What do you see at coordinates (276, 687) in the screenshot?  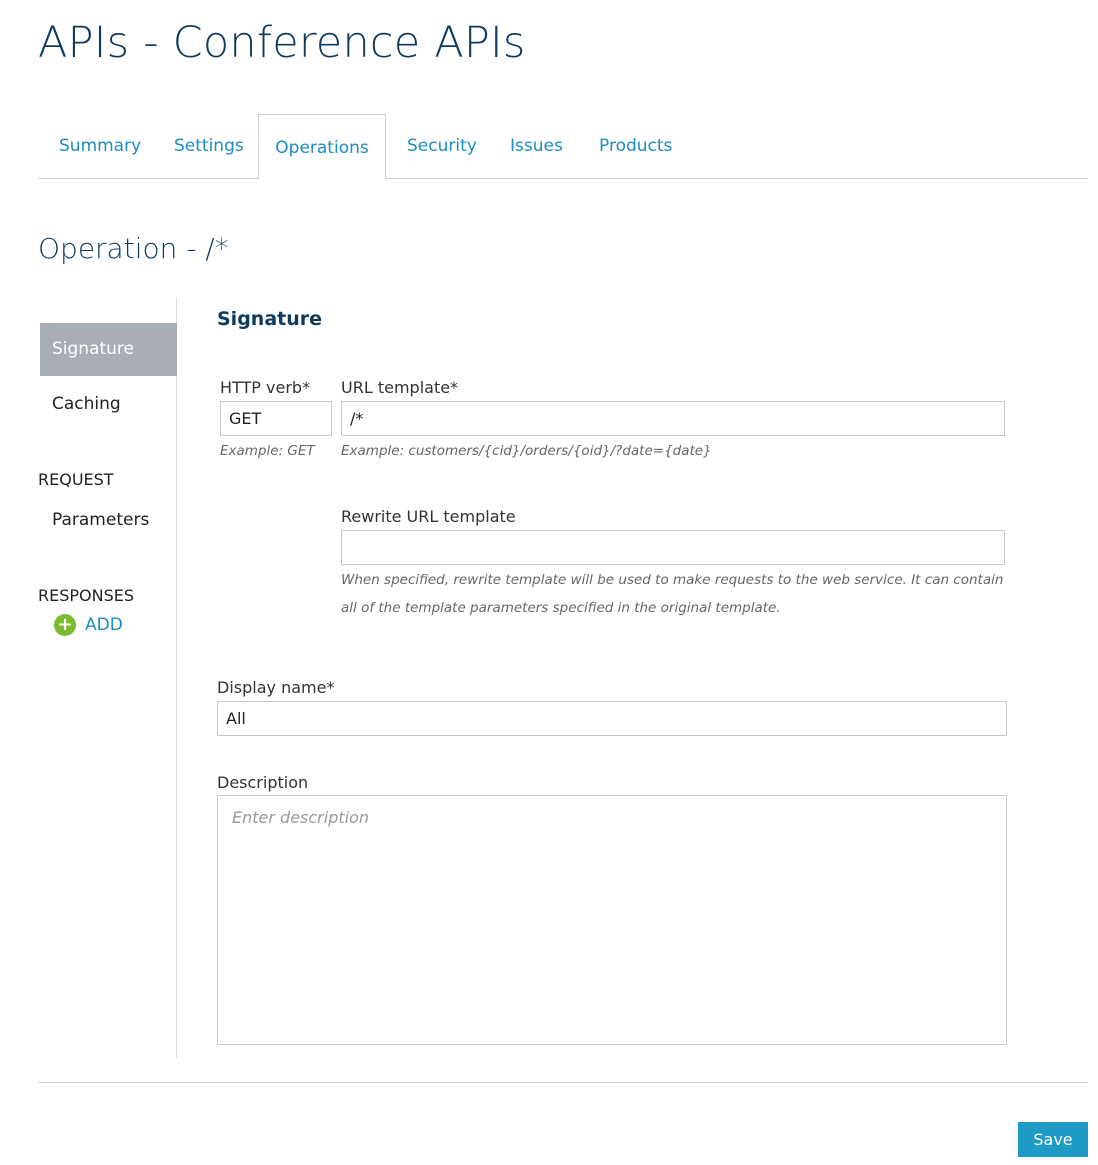 I see `display-name-label: Display name*` at bounding box center [276, 687].